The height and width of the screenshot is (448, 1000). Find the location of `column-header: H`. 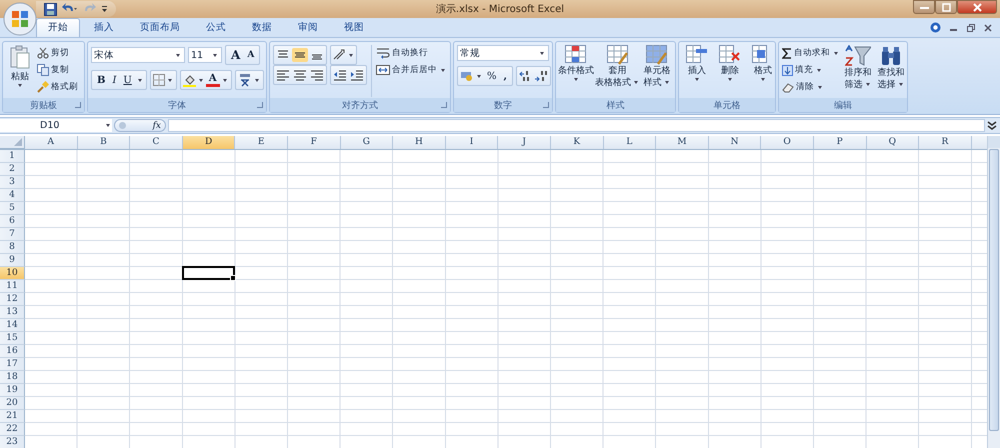

column-header: H is located at coordinates (419, 142).